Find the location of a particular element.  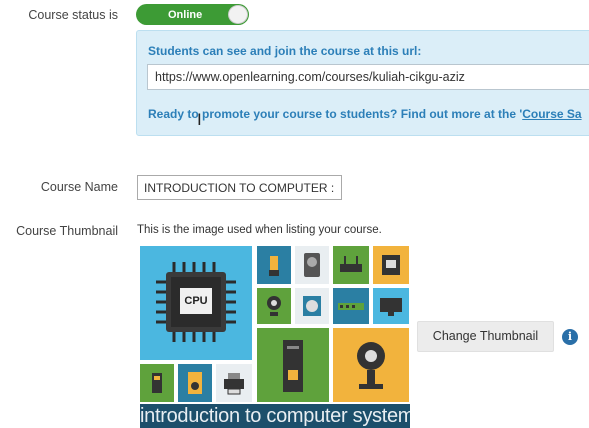

course-status-toggle: Online is located at coordinates (192, 14).